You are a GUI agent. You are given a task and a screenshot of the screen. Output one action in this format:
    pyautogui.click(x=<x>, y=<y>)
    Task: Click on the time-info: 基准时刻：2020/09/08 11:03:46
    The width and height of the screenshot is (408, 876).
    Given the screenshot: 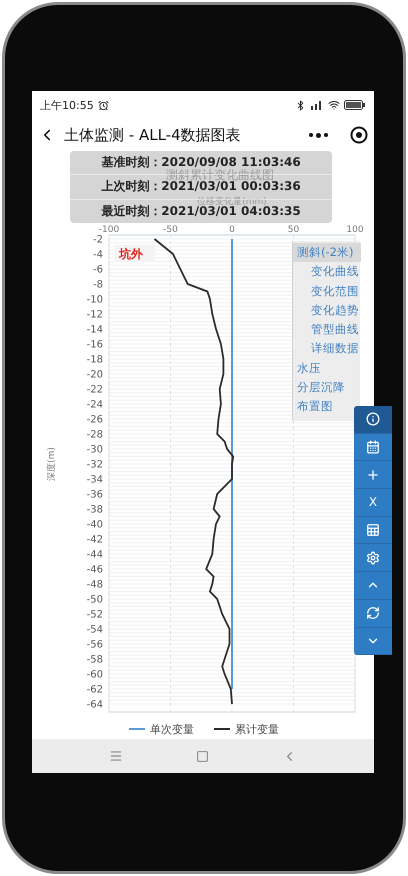 What is the action you would take?
    pyautogui.click(x=201, y=163)
    